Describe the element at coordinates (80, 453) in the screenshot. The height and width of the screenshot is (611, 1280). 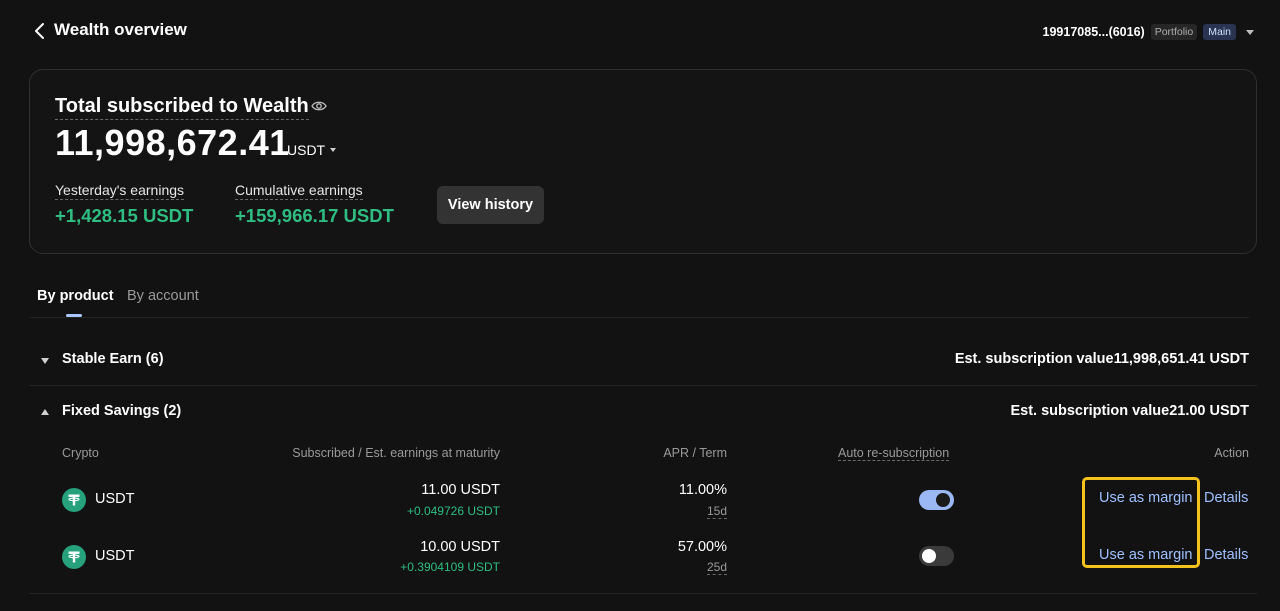
I see `column-crypto: Crypto` at that location.